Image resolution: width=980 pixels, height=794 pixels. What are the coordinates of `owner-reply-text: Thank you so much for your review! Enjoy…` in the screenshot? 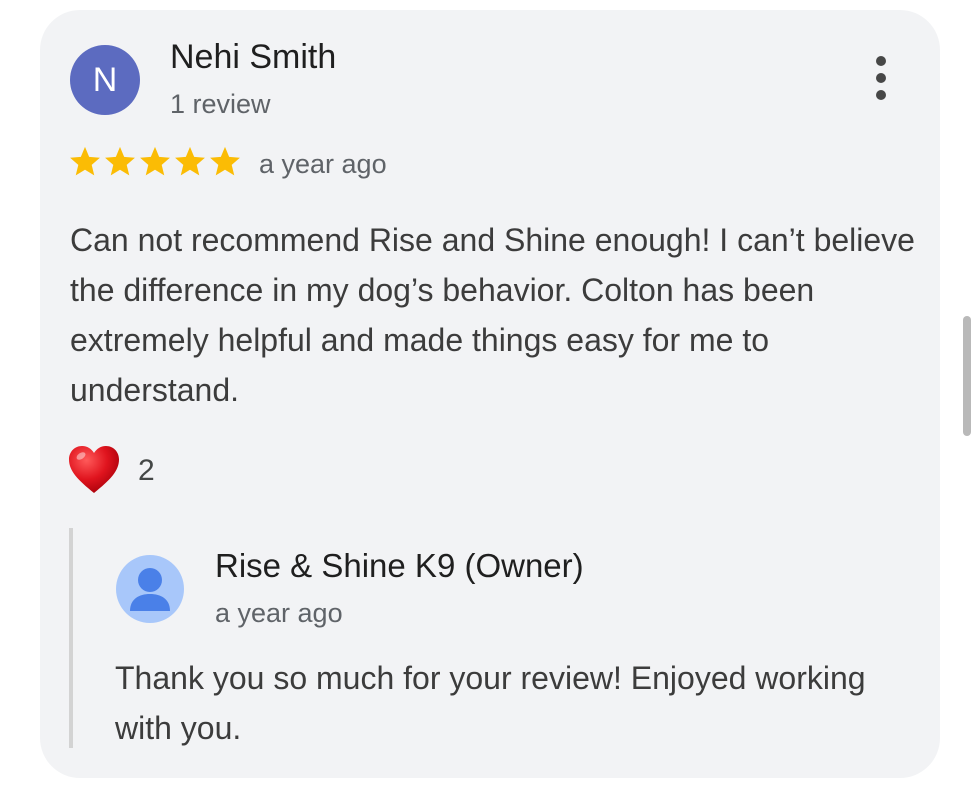 It's located at (490, 703).